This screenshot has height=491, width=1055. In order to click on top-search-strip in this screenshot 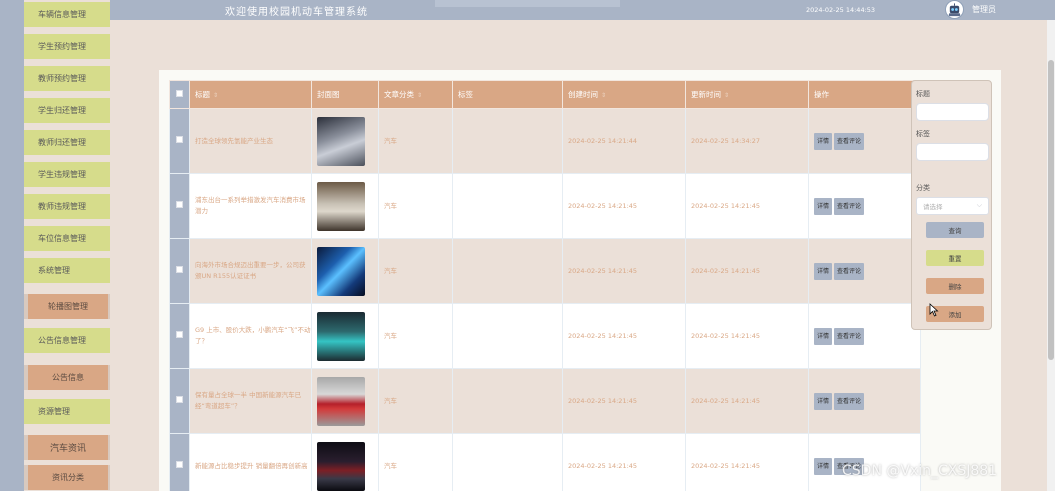, I will do `click(527, 3)`.